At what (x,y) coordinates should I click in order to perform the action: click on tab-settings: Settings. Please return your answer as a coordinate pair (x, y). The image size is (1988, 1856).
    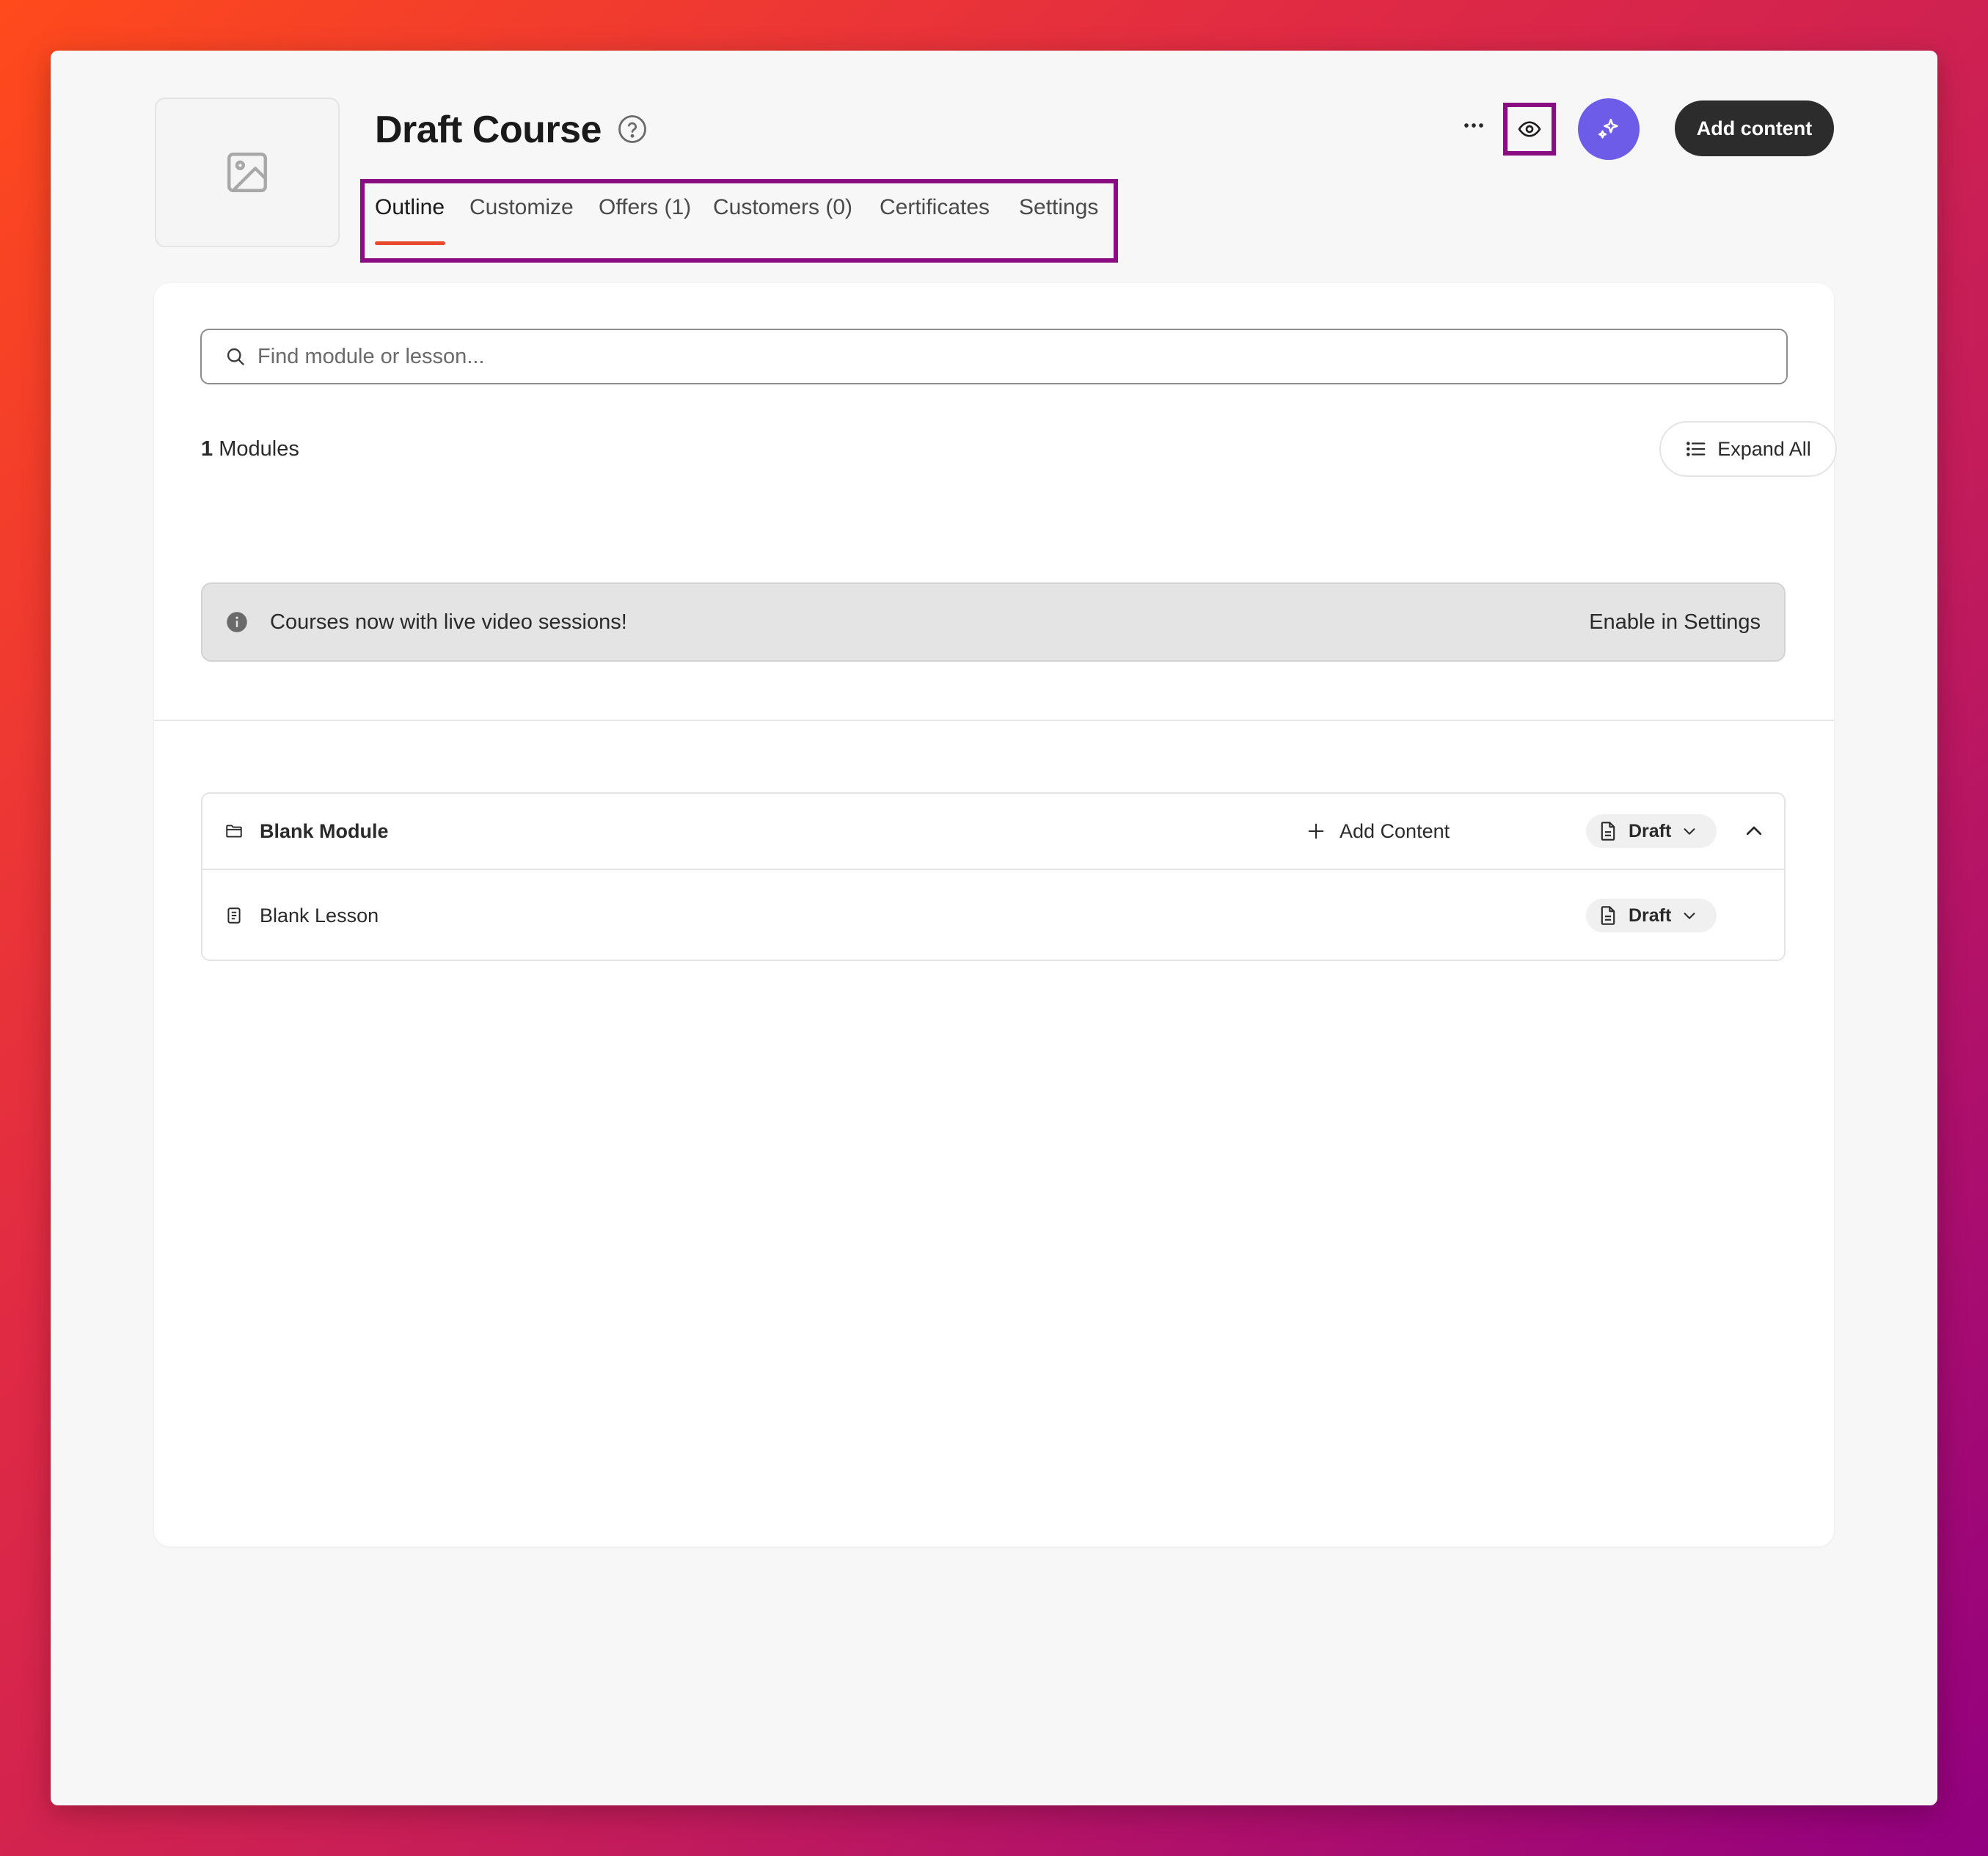
    Looking at the image, I should click on (1058, 207).